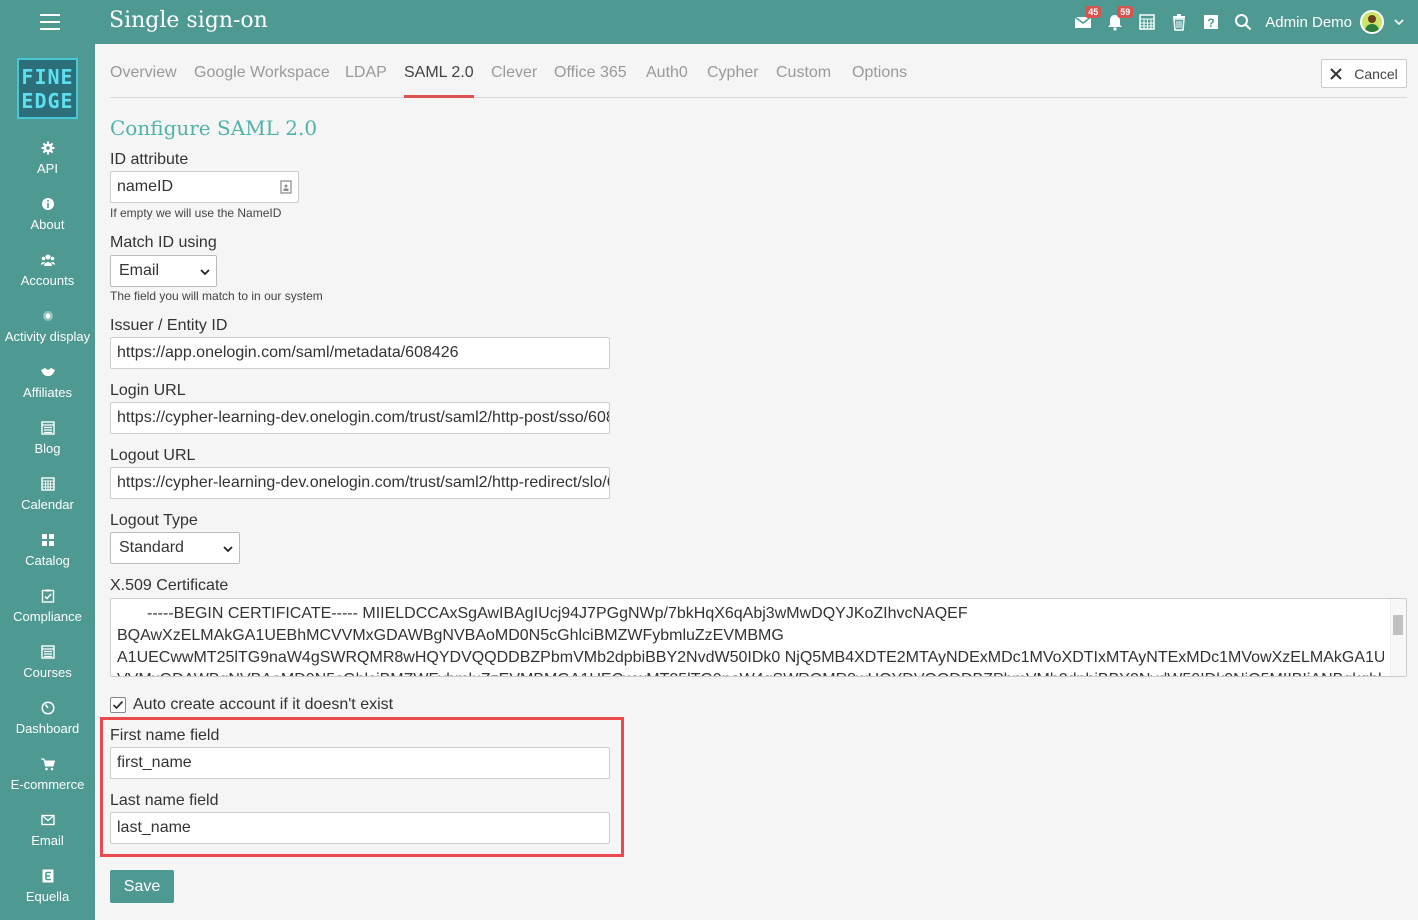 The height and width of the screenshot is (920, 1418). Describe the element at coordinates (590, 81) in the screenshot. I see `tab-office-365: Office 365` at that location.